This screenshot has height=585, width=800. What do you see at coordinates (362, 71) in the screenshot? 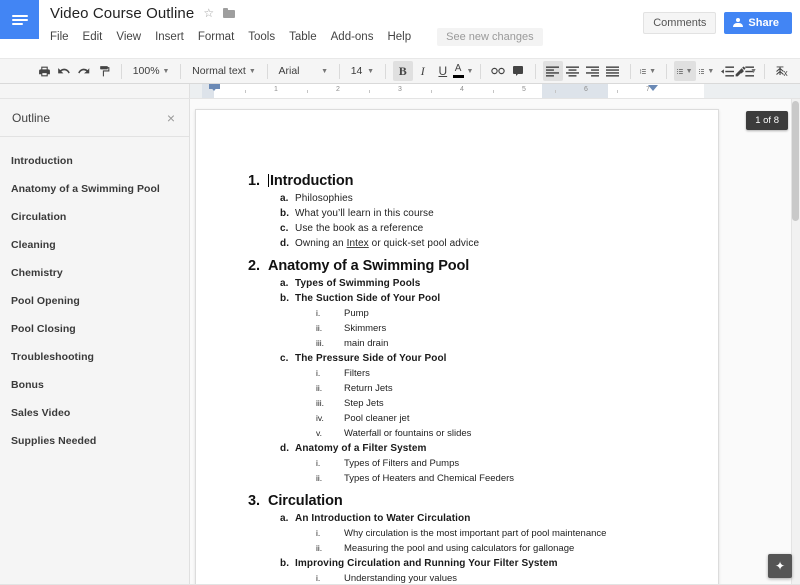
I see `font-size-select: 14 ▼` at bounding box center [362, 71].